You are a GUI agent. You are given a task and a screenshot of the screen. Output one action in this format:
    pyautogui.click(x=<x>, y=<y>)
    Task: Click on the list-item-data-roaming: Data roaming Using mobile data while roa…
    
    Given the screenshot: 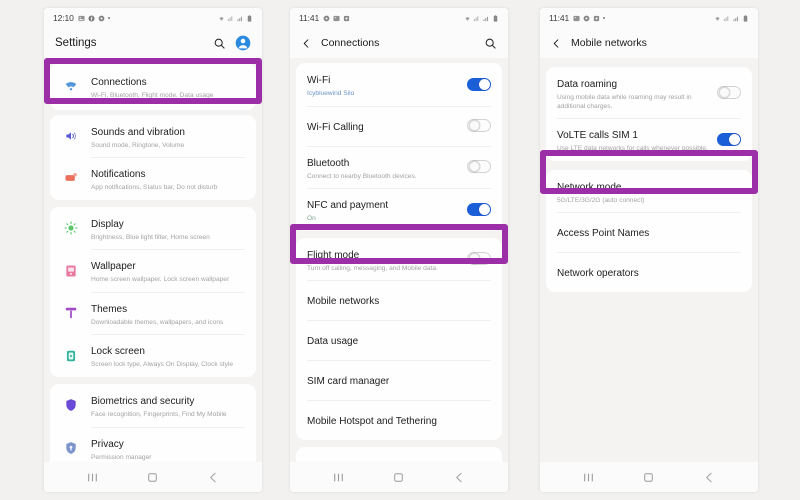 What is the action you would take?
    pyautogui.click(x=649, y=92)
    